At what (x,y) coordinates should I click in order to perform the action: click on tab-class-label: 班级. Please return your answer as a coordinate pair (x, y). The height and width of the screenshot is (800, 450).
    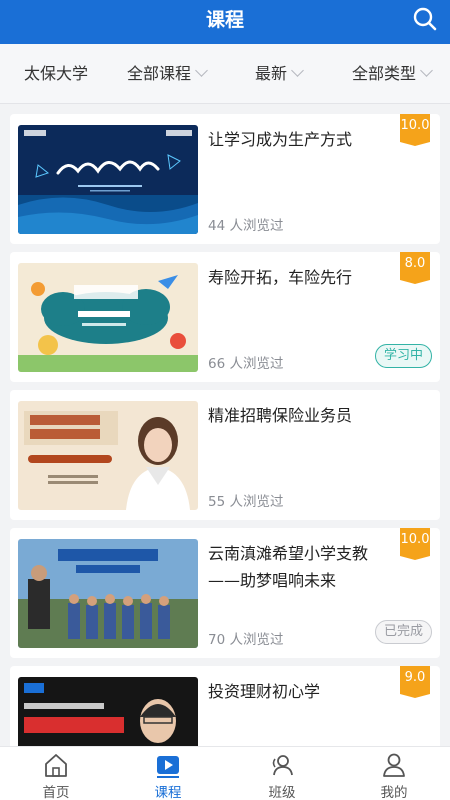
    Looking at the image, I should click on (282, 792).